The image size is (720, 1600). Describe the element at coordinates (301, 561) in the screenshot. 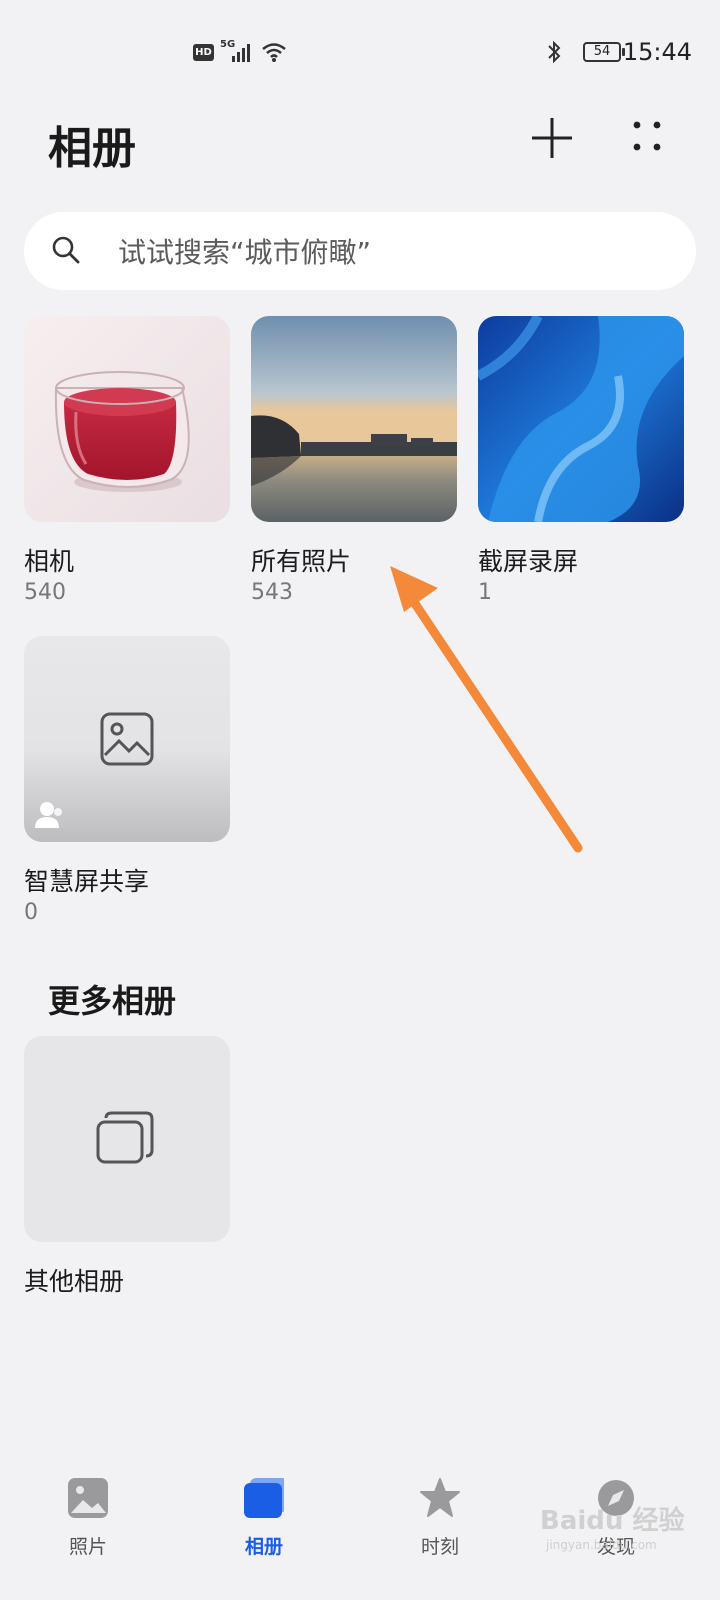

I see `album-name: 所有照片` at that location.